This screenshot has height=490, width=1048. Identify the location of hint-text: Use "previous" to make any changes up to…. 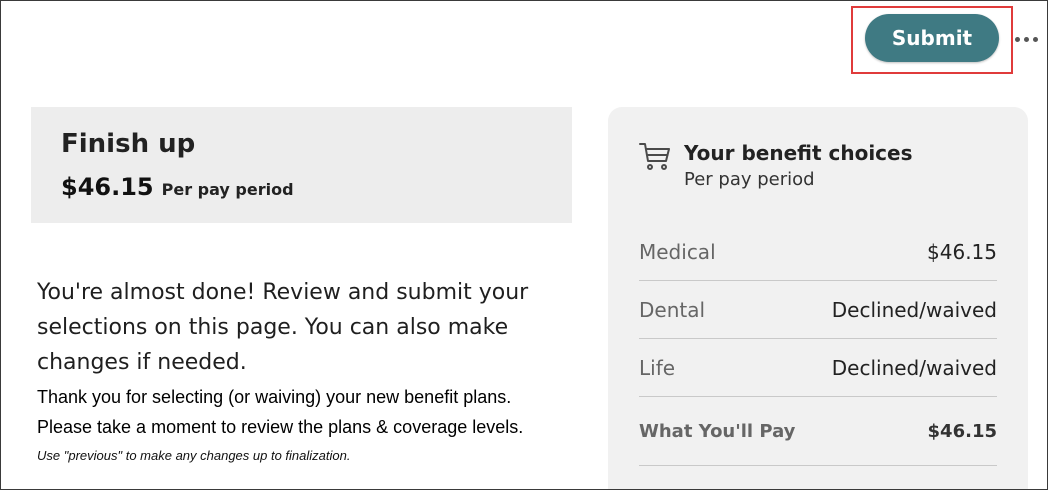
(194, 455).